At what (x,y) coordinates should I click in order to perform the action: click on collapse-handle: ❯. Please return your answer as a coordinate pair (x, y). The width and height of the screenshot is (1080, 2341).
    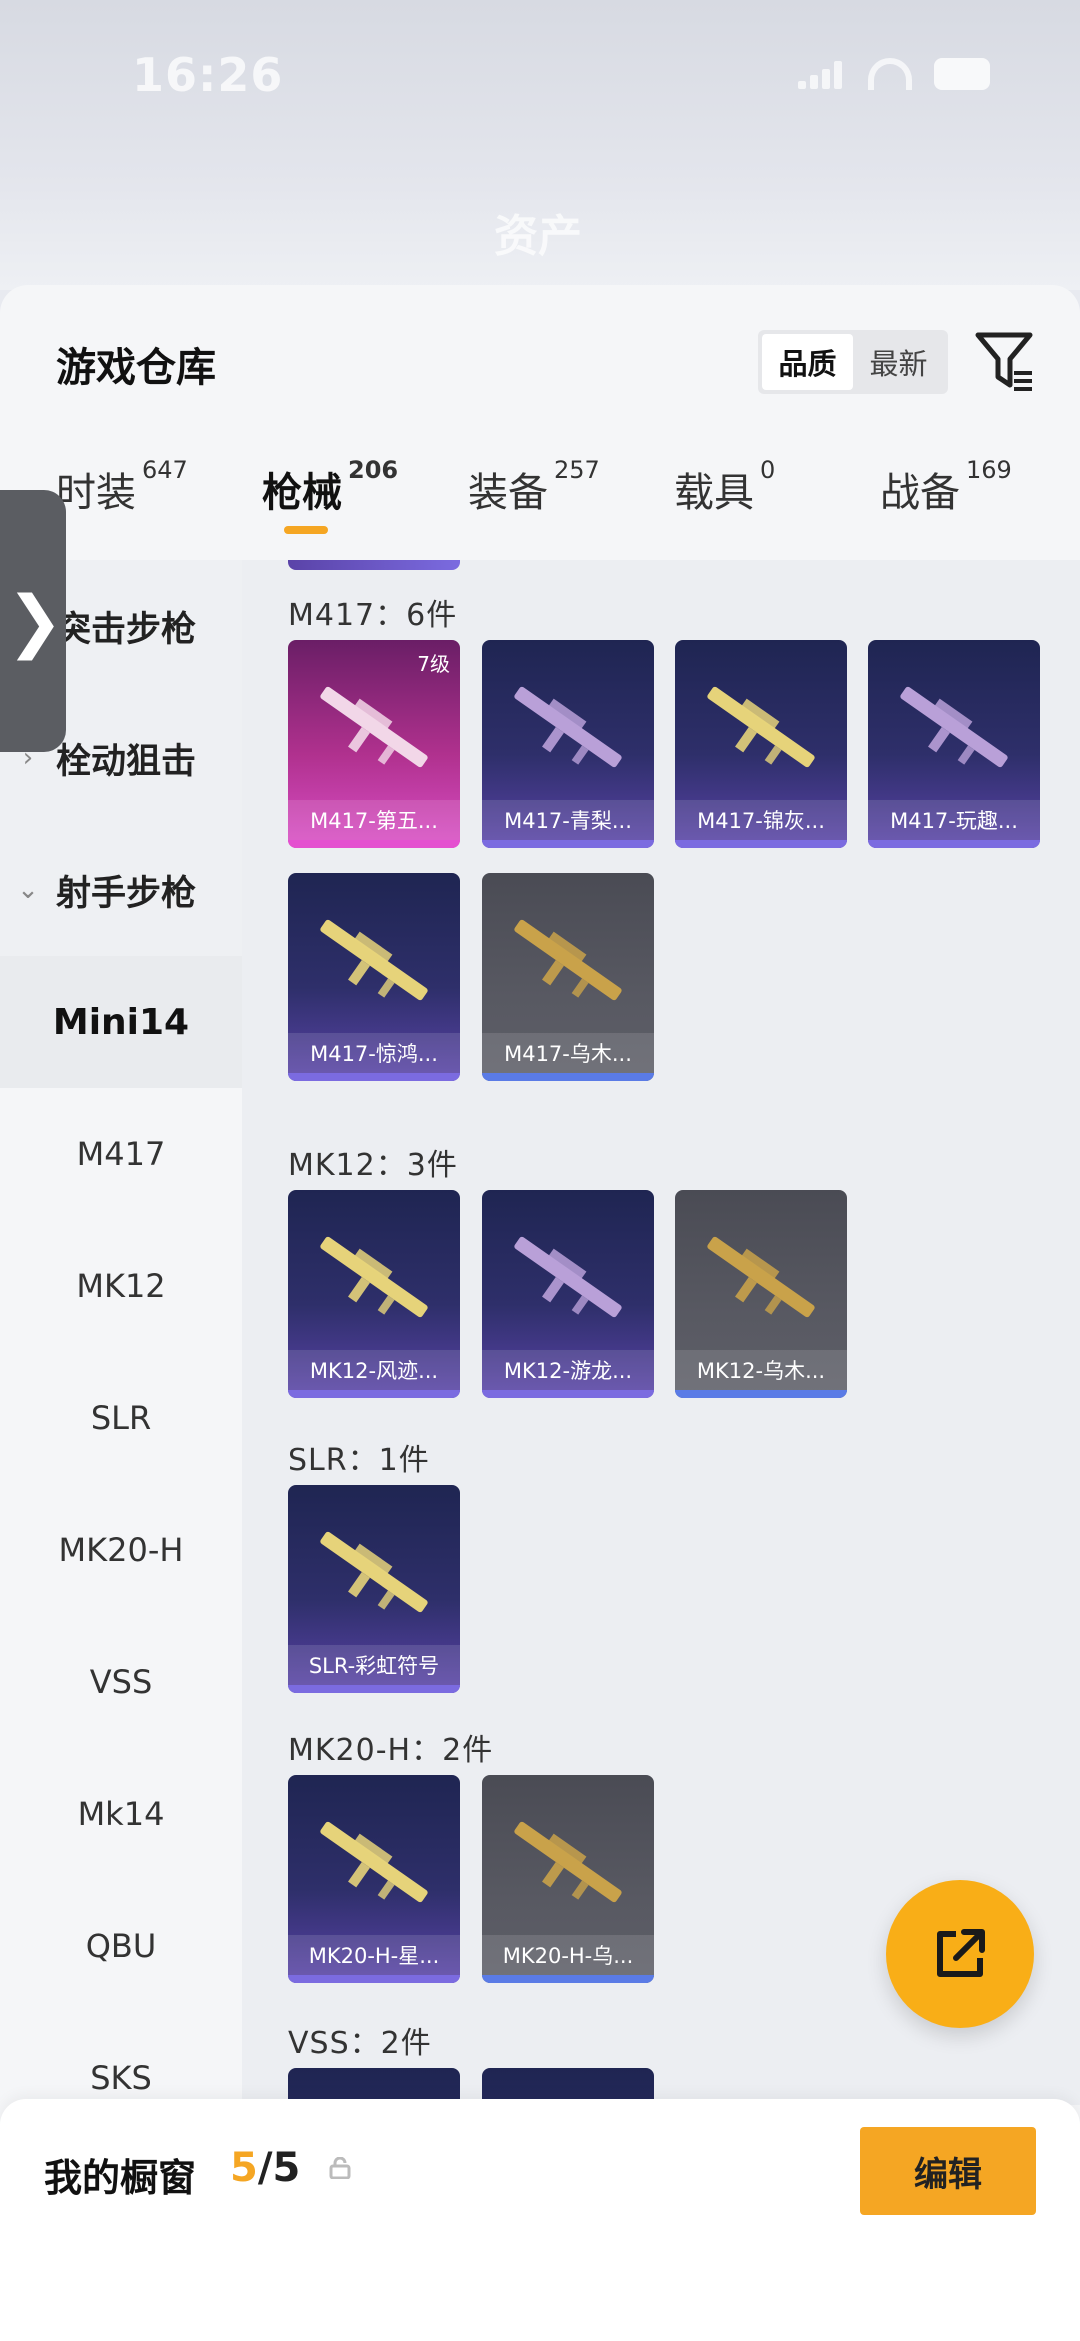
    Looking at the image, I should click on (33, 621).